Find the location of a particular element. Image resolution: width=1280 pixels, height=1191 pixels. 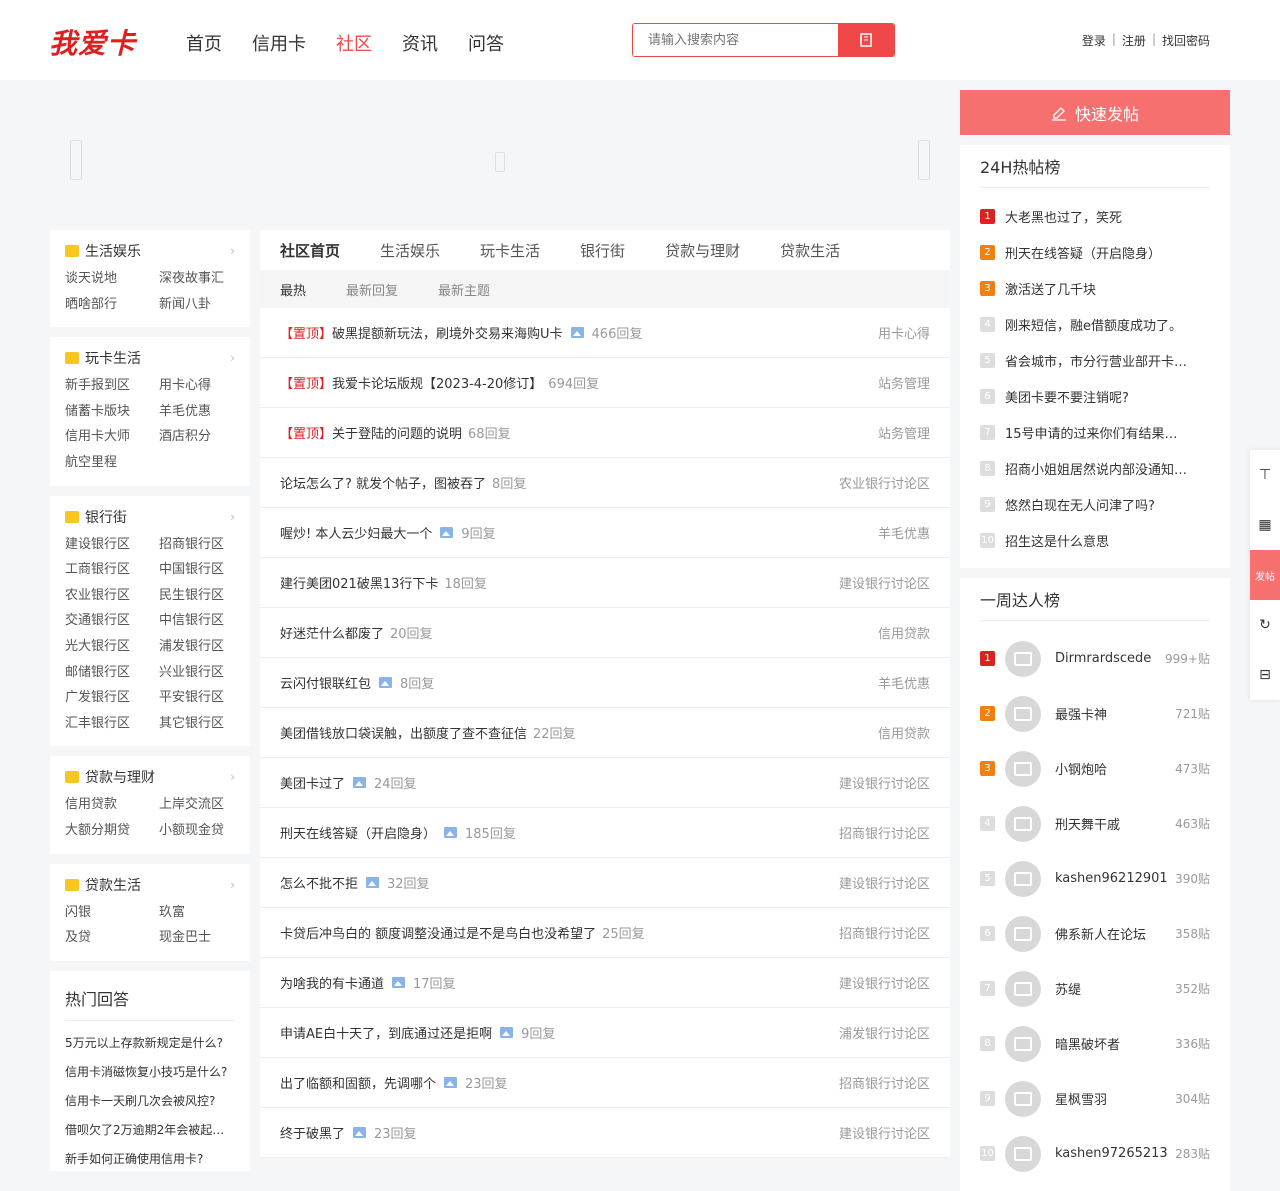

hot-post-item: 2 刑天在线答疑（开启隐身） is located at coordinates (1095, 252).